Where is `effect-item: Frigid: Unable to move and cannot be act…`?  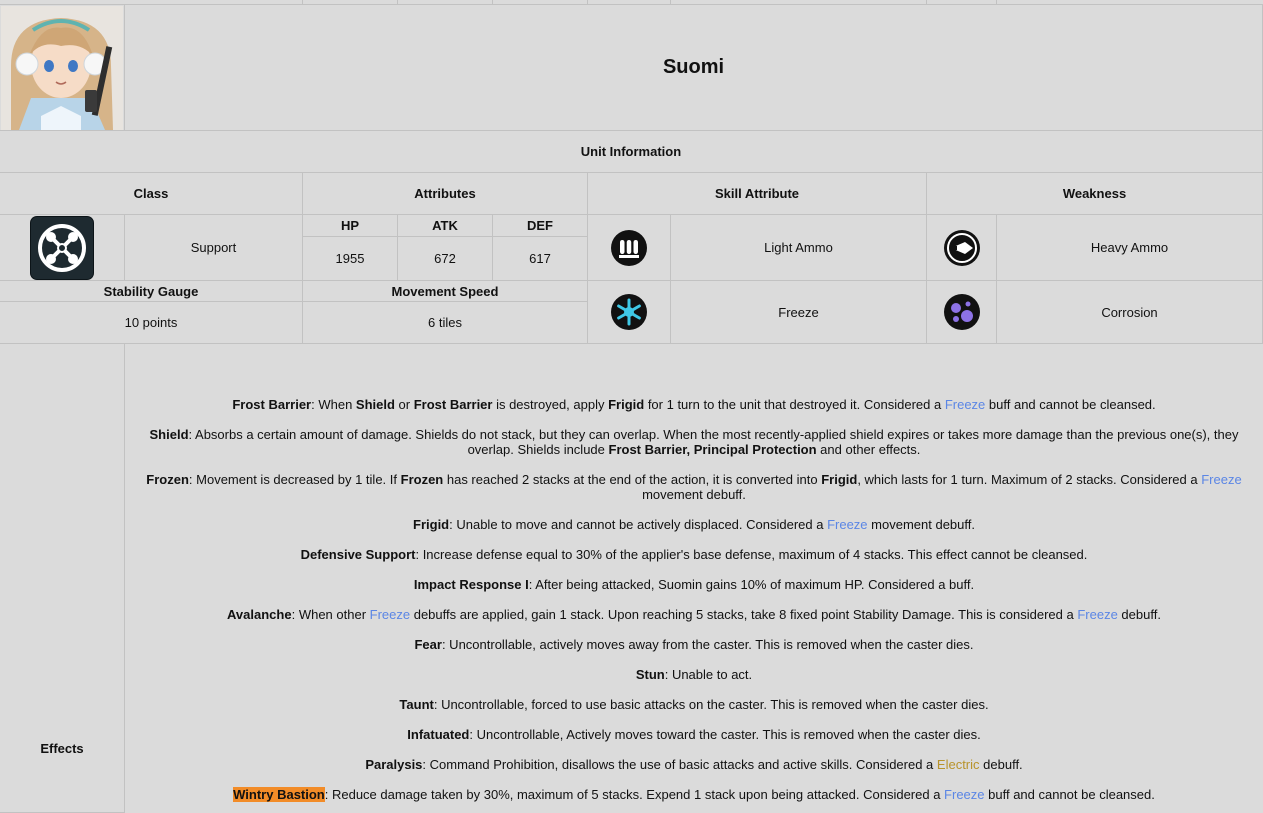 effect-item: Frigid: Unable to move and cannot be act… is located at coordinates (694, 524).